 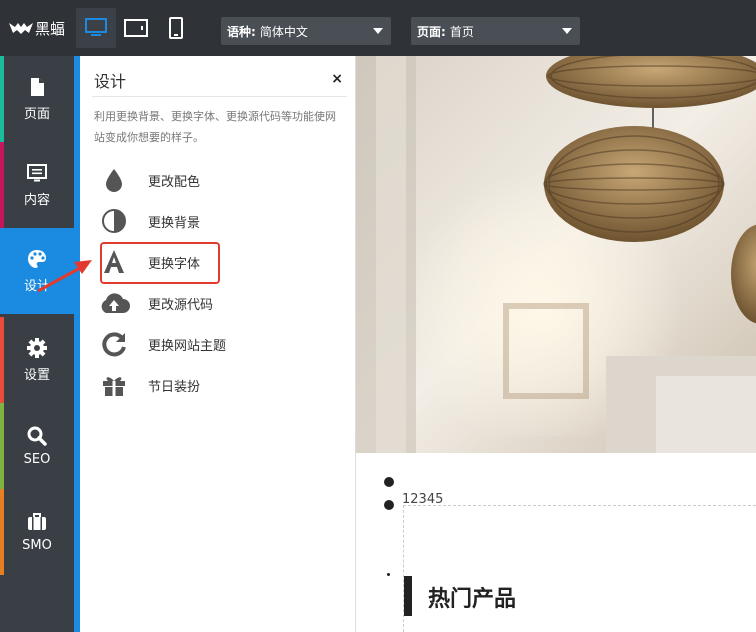 I want to click on menu-label: 更换网站主题, so click(x=187, y=346).